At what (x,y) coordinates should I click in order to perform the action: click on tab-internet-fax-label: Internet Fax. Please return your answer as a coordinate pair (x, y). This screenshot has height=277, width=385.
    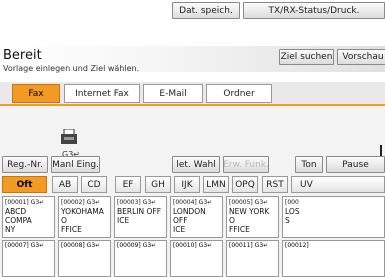
    Looking at the image, I should click on (102, 93).